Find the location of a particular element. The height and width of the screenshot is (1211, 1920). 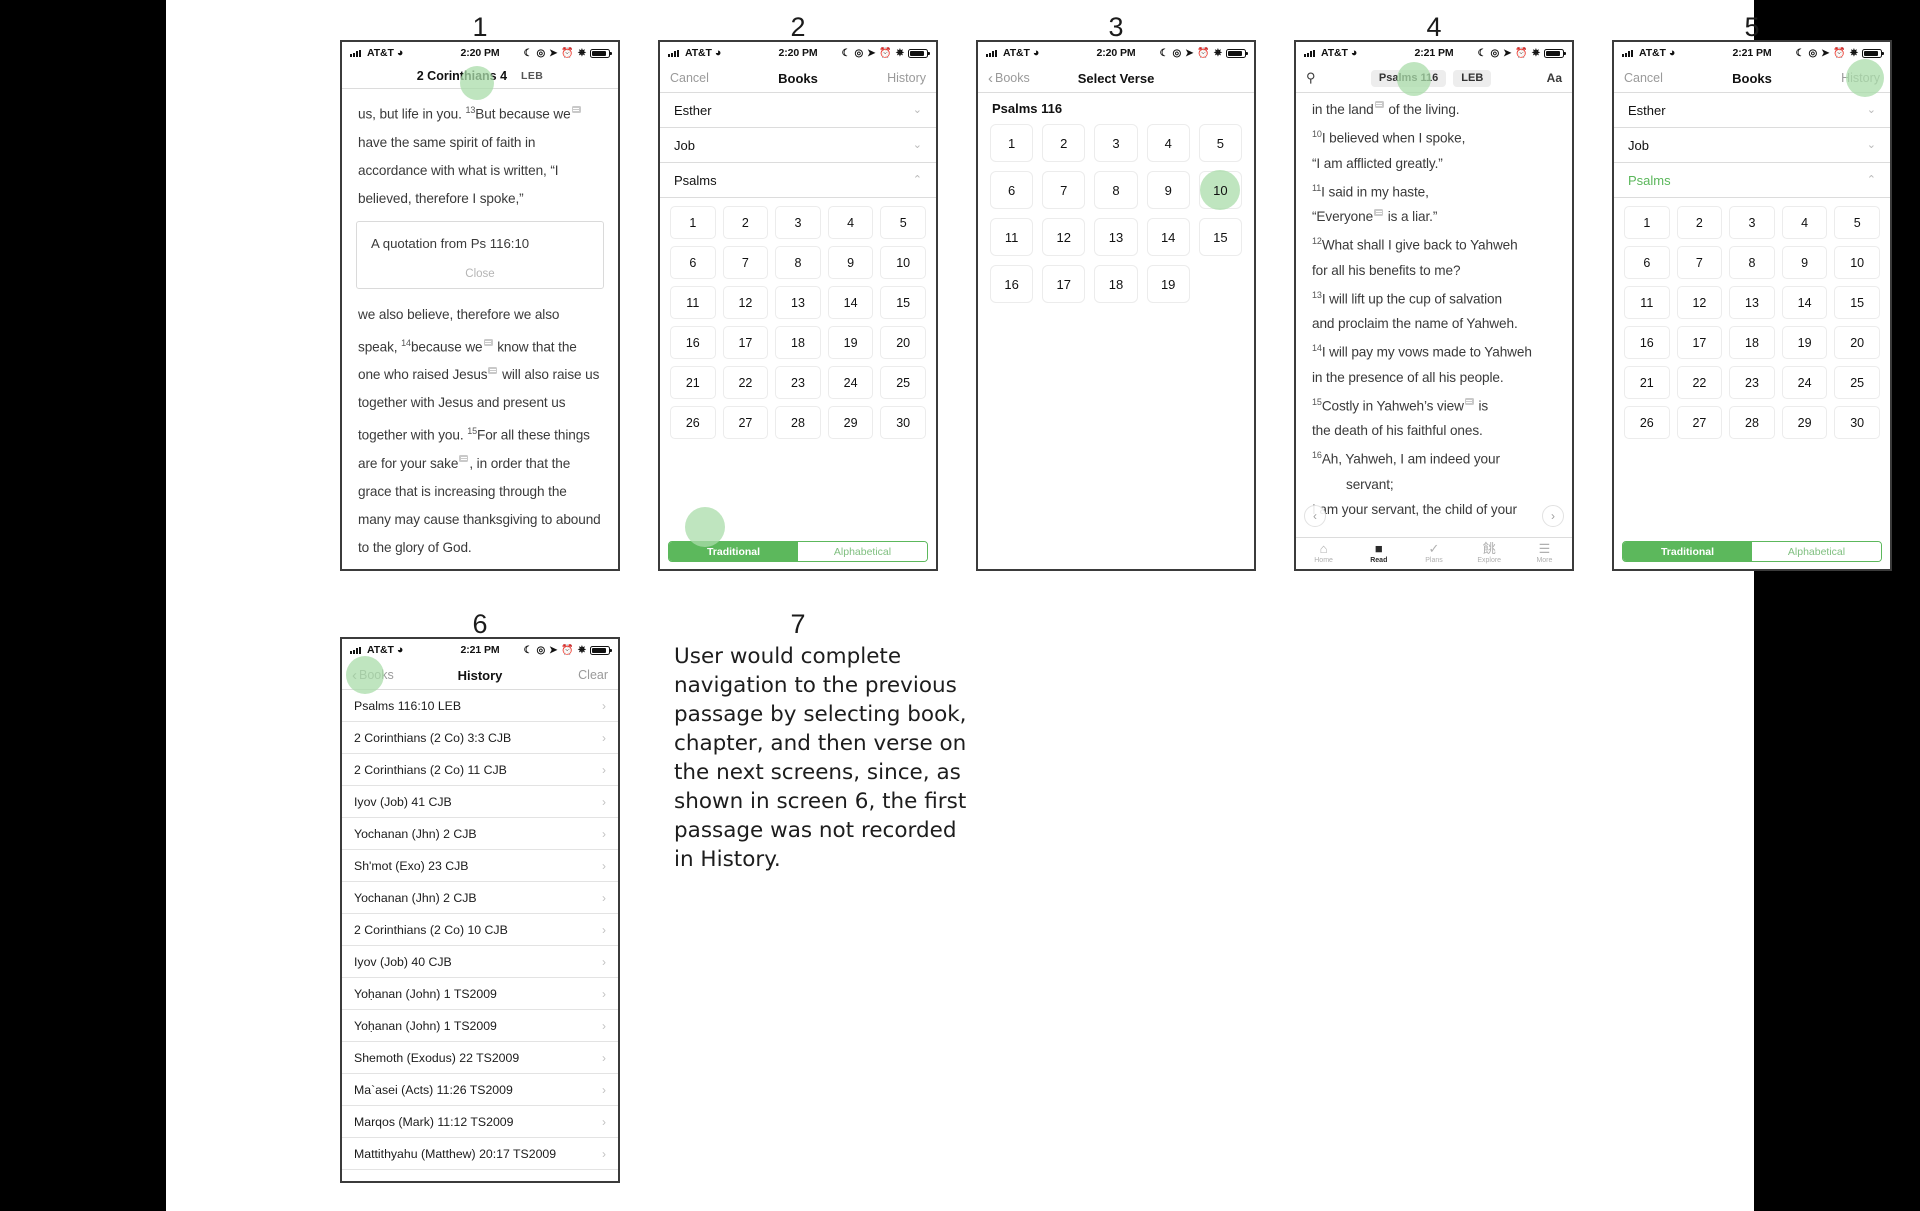

verse-cell: 4 is located at coordinates (1168, 143).